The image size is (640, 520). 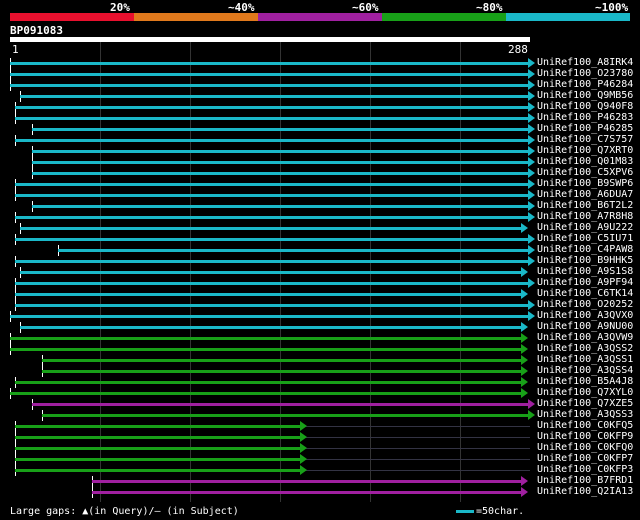 I want to click on hit-name: UniRef100_C4PAW8, so click(x=585, y=249).